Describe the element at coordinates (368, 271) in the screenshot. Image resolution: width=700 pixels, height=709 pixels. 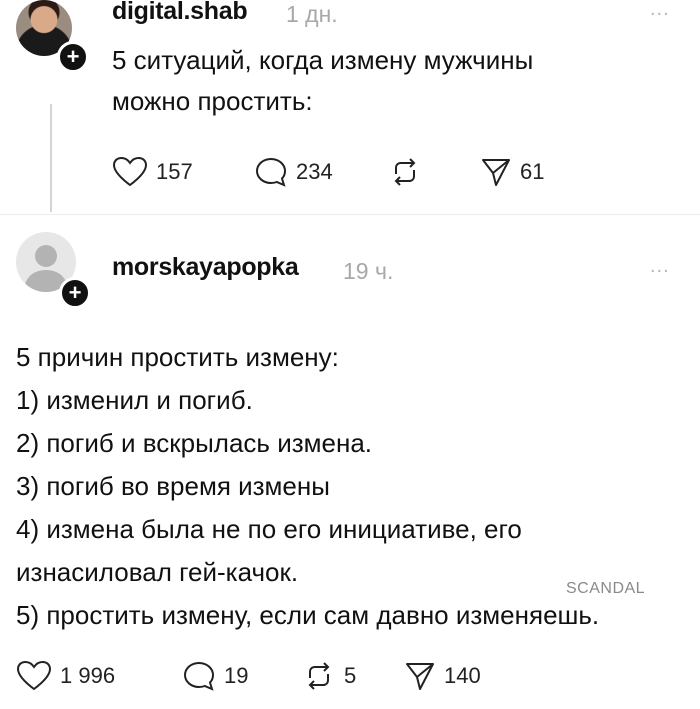
I see `post-time: 19 ч.` at that location.